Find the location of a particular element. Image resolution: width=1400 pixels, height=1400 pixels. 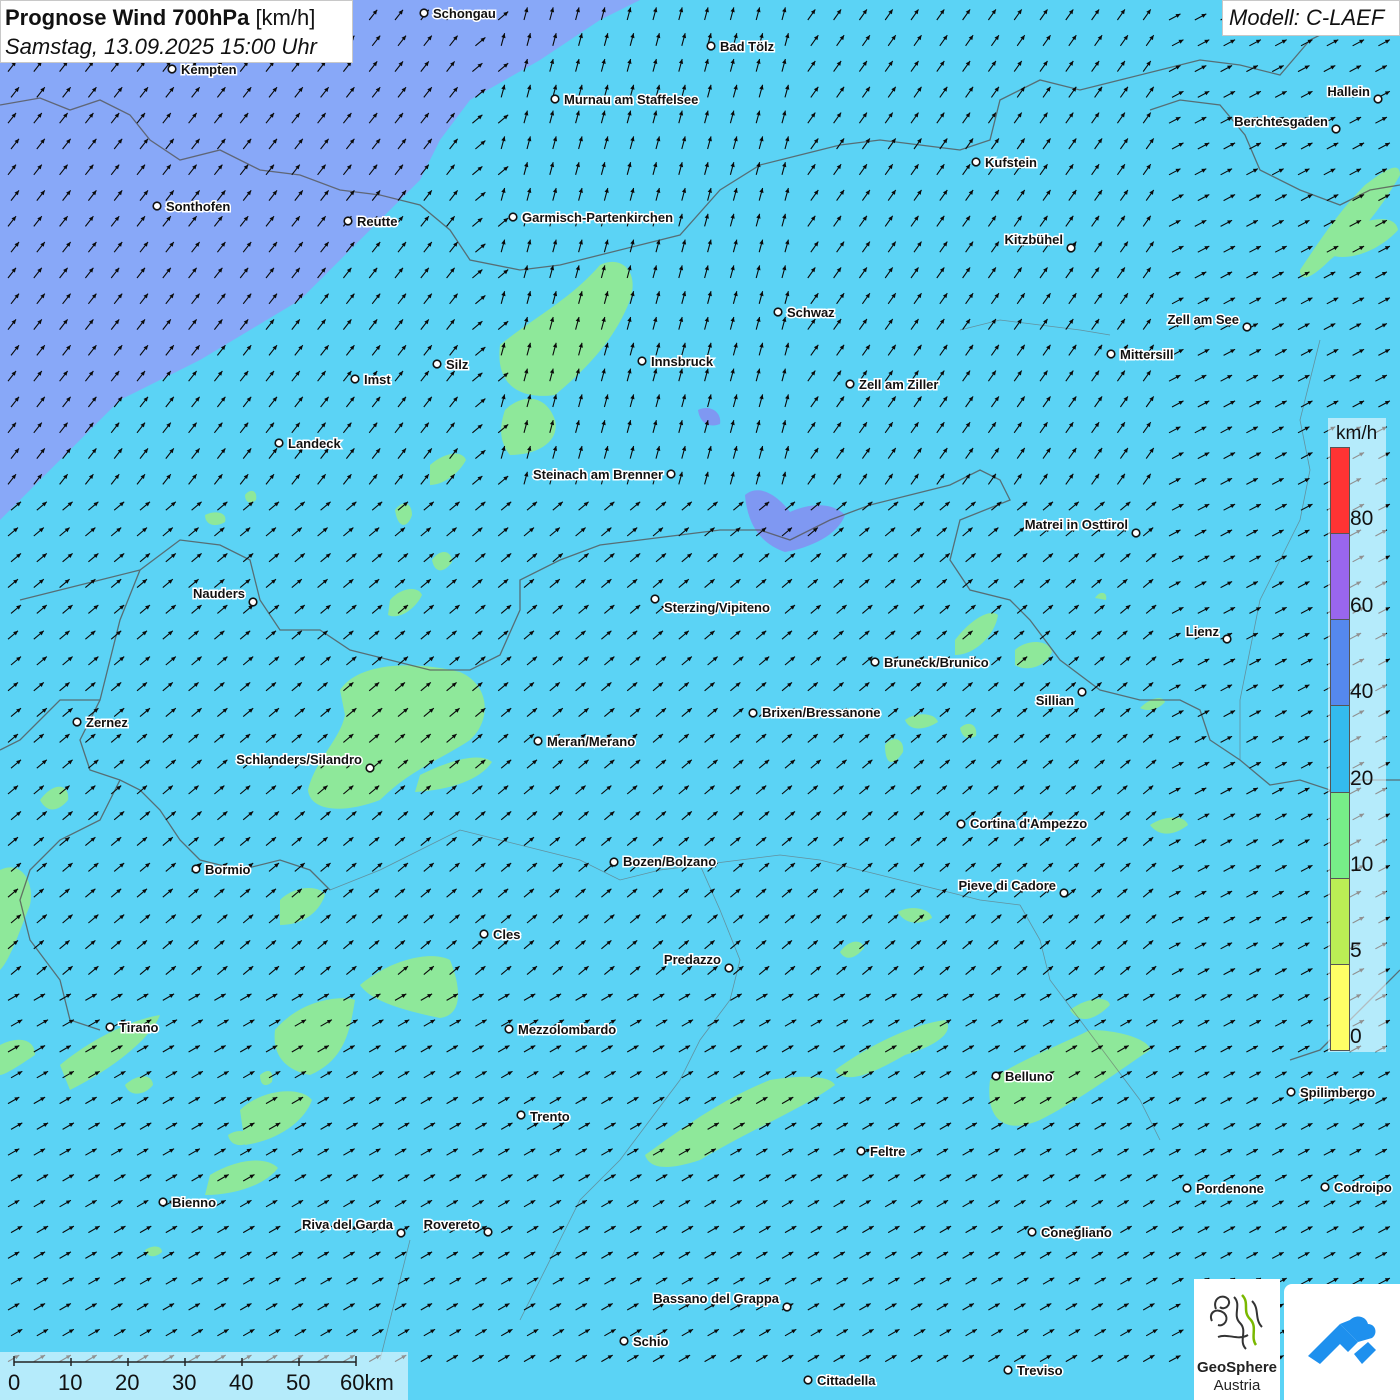

city-label: Kempten is located at coordinates (209, 69).